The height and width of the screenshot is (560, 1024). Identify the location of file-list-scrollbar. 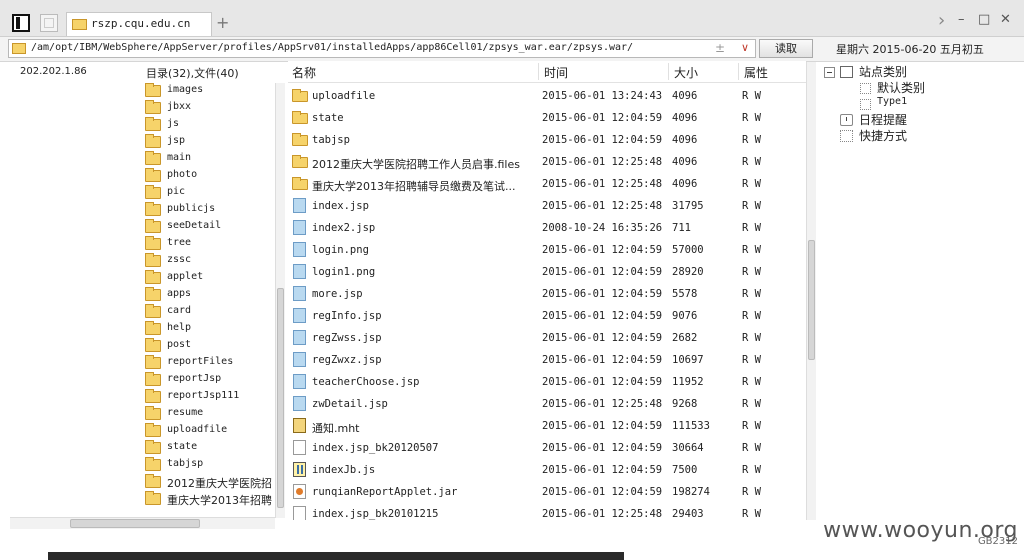
(811, 291).